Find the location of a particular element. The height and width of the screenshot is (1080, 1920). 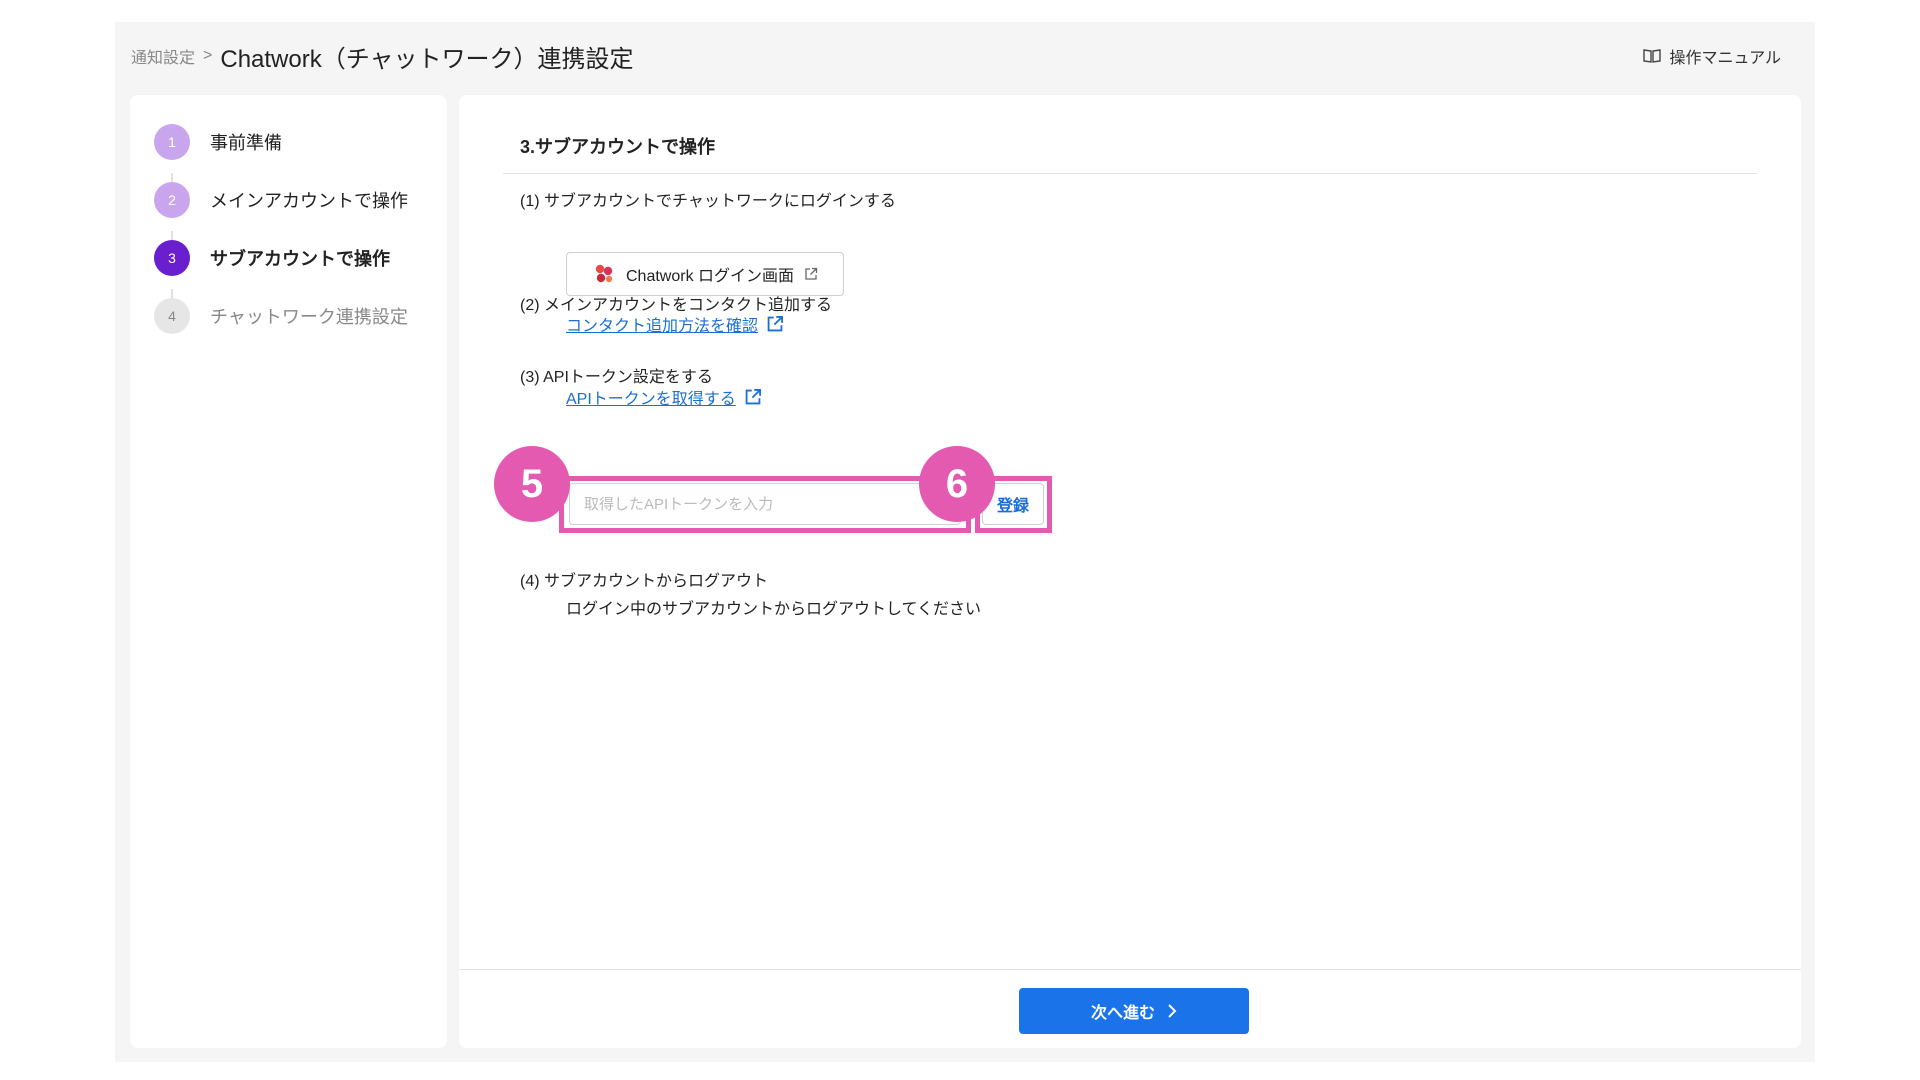

manual-link: 操作マニュアル is located at coordinates (1712, 56).